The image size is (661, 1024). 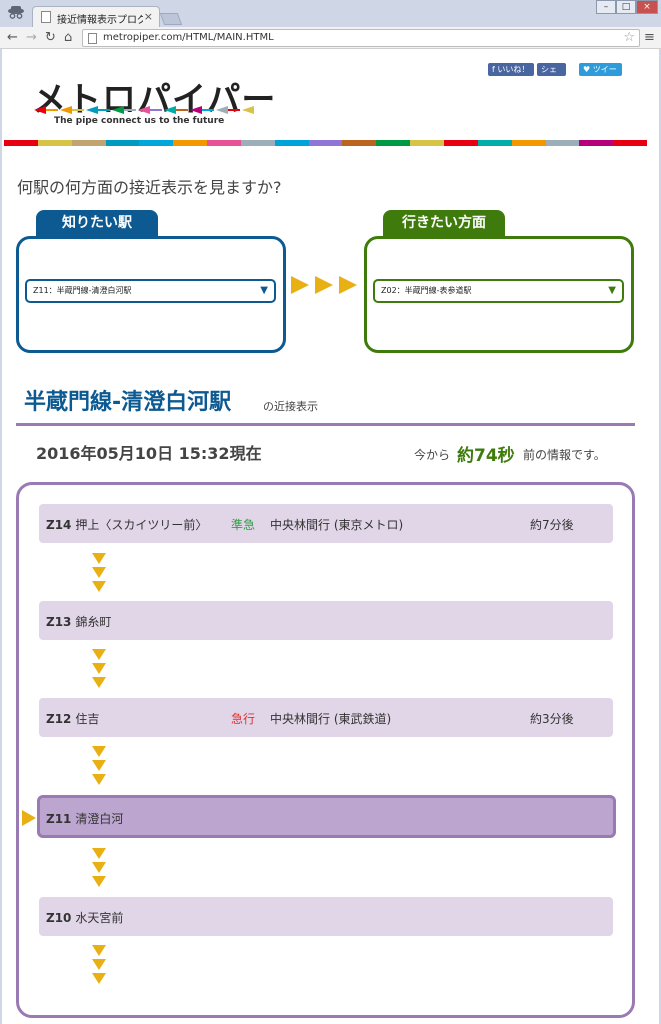 What do you see at coordinates (330, 14) in the screenshot?
I see `browser-tab-strip: 接近情報表示プログラム「メ × – □ ×` at bounding box center [330, 14].